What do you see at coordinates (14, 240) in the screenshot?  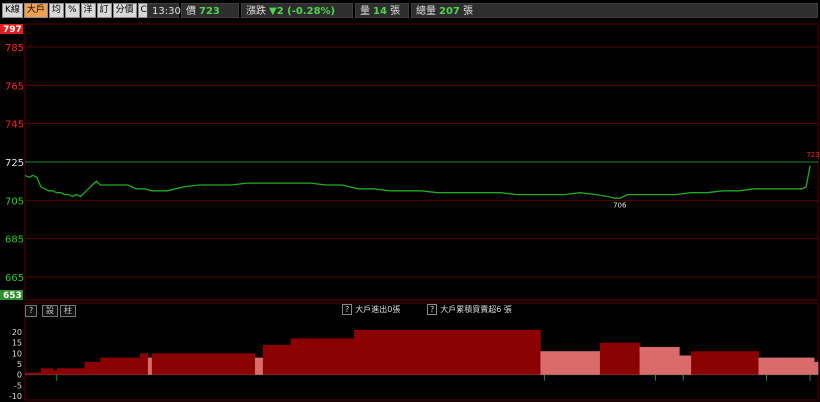 I see `y-tick-label-6: 685` at bounding box center [14, 240].